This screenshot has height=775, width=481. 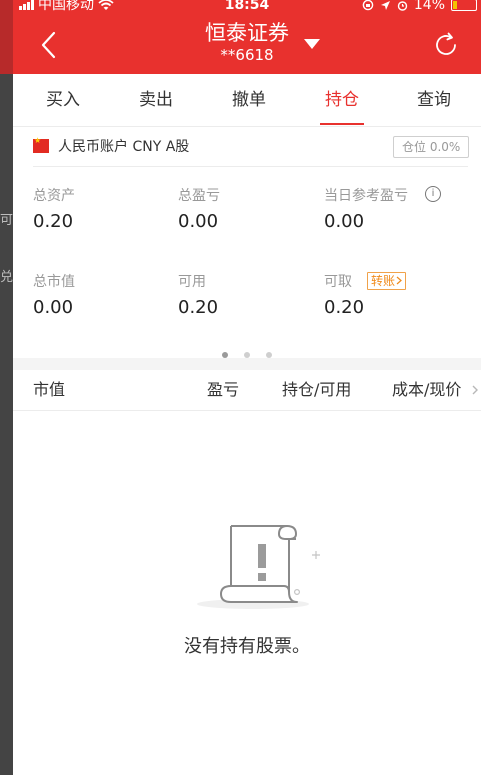 What do you see at coordinates (317, 389) in the screenshot?
I see `column-position-available: 持仓/可用` at bounding box center [317, 389].